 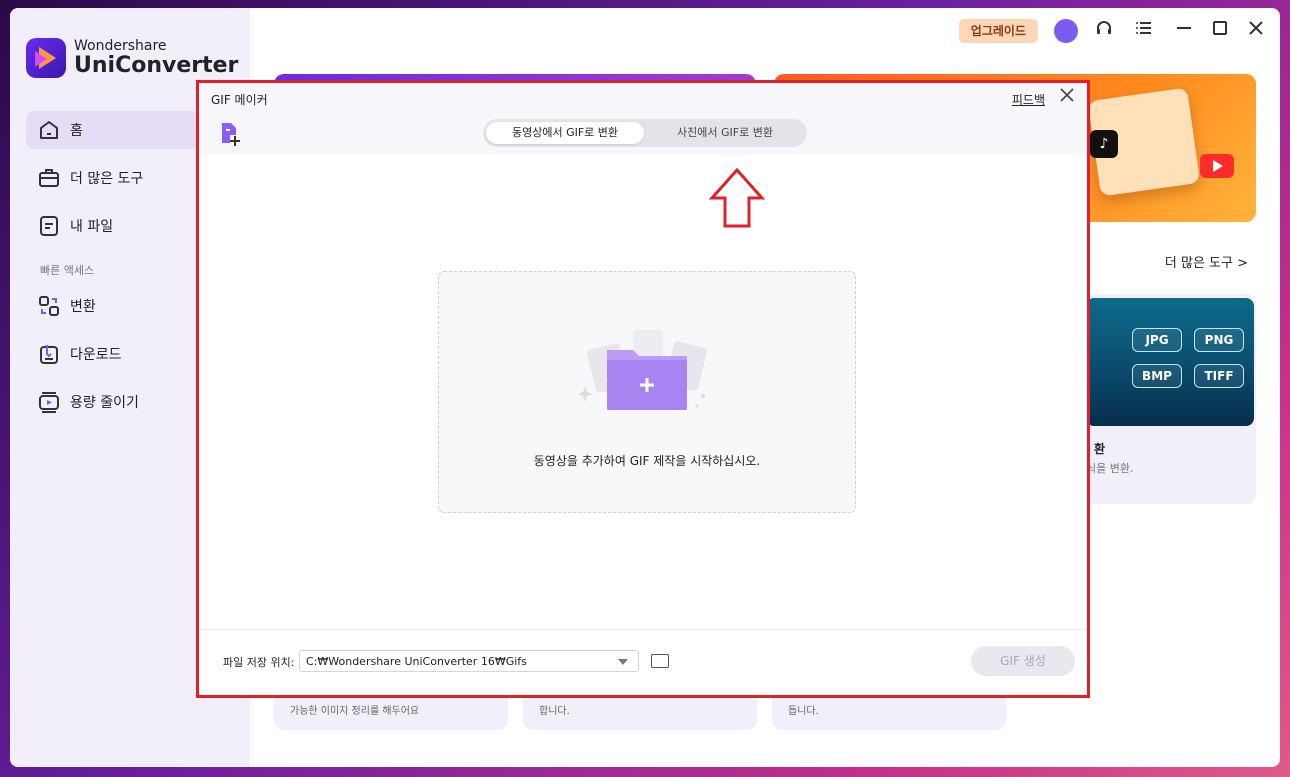 I want to click on avatar, so click(x=1066, y=31).